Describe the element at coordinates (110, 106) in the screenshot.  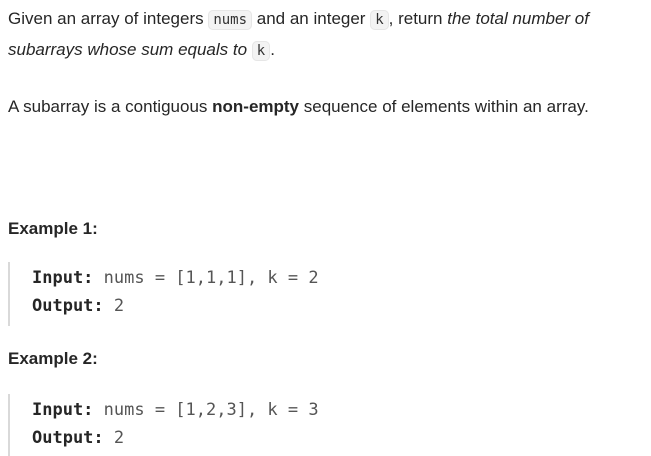
I see `text-segment: A subarray is a contiguous` at that location.